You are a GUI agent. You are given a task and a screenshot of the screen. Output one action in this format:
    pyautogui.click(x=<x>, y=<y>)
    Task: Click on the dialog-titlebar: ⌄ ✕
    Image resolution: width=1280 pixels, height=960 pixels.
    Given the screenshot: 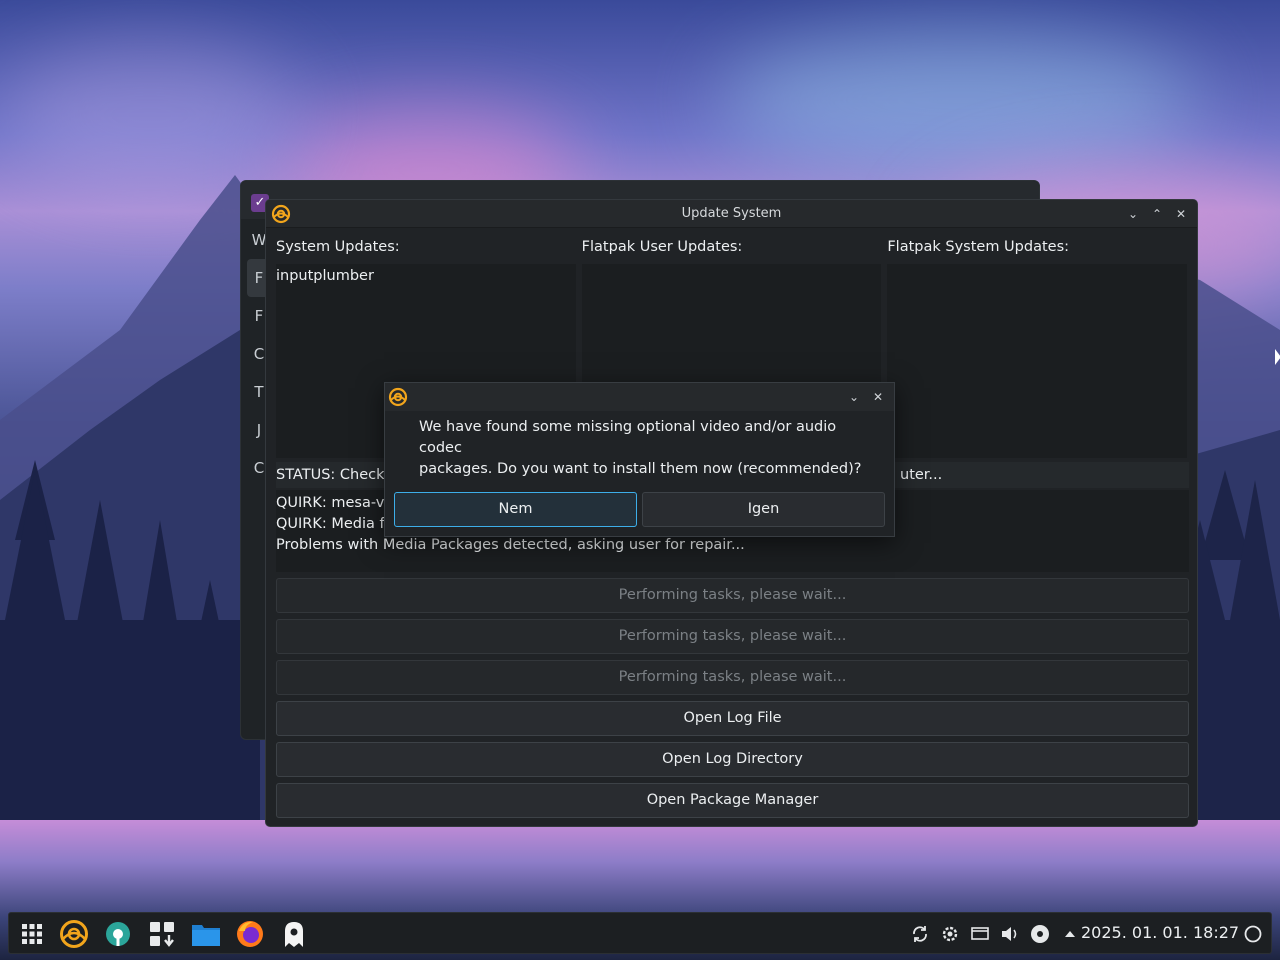 What is the action you would take?
    pyautogui.click(x=639, y=397)
    